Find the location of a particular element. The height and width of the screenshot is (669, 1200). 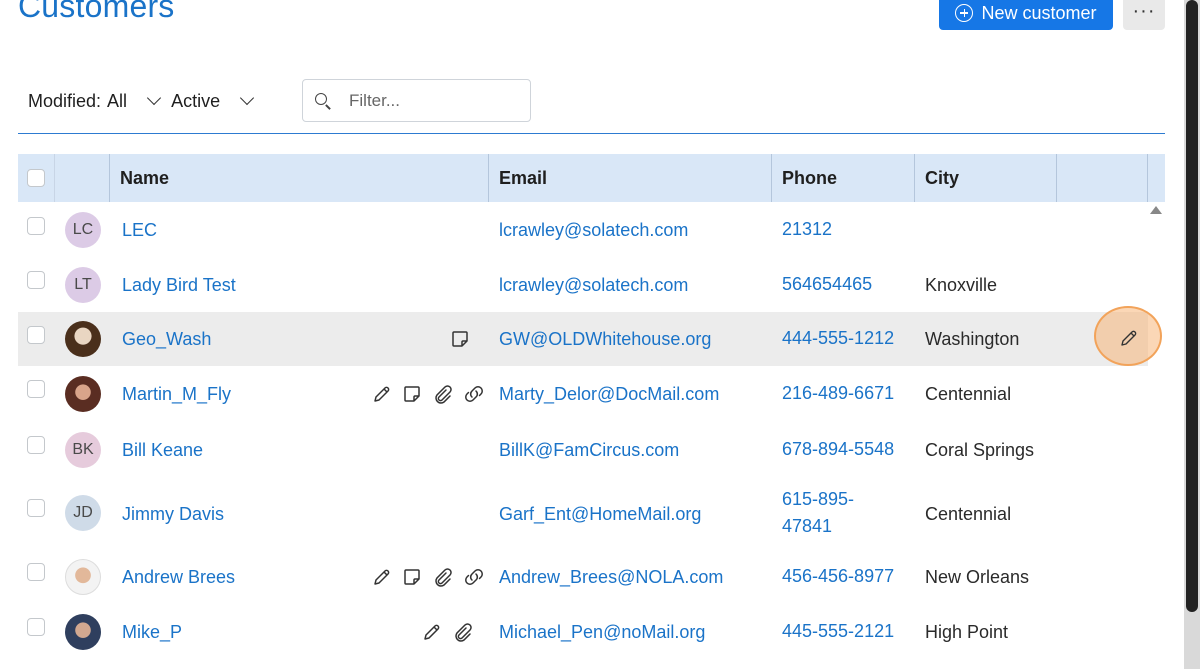

avatar: LC is located at coordinates (83, 230).